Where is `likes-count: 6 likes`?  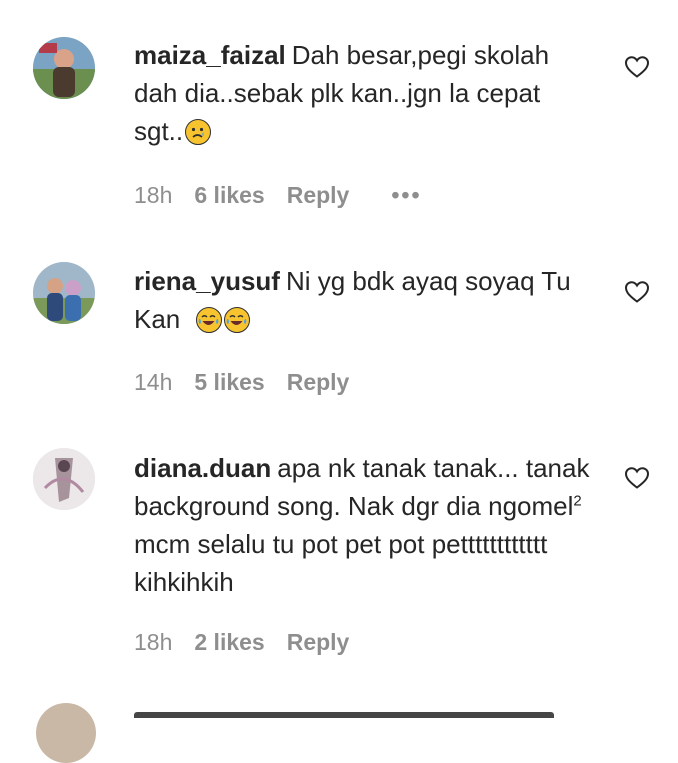 likes-count: 6 likes is located at coordinates (229, 195).